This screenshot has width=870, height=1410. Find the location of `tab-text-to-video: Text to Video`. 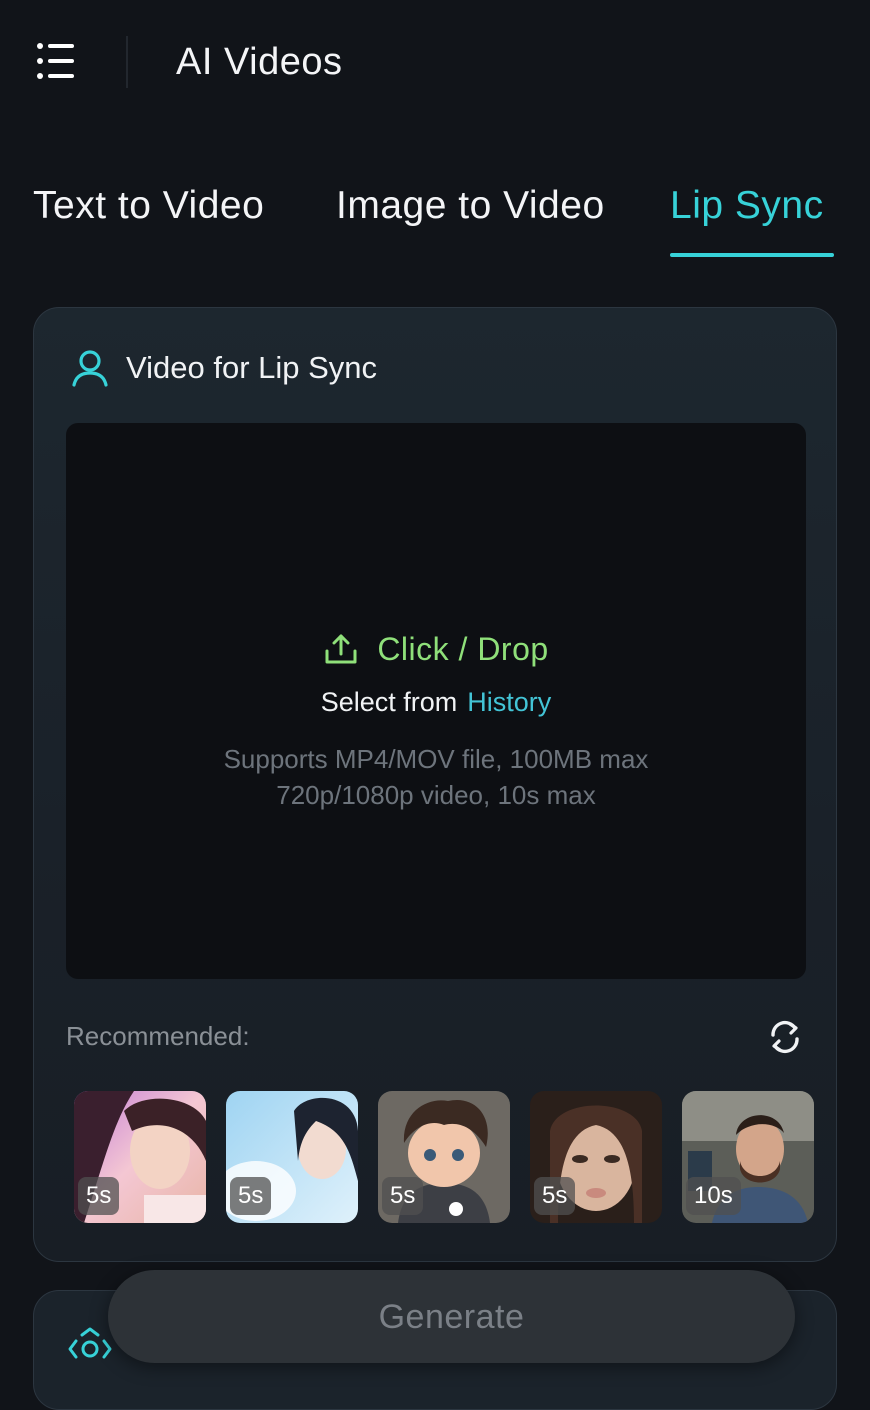

tab-text-to-video: Text to Video is located at coordinates (148, 206).